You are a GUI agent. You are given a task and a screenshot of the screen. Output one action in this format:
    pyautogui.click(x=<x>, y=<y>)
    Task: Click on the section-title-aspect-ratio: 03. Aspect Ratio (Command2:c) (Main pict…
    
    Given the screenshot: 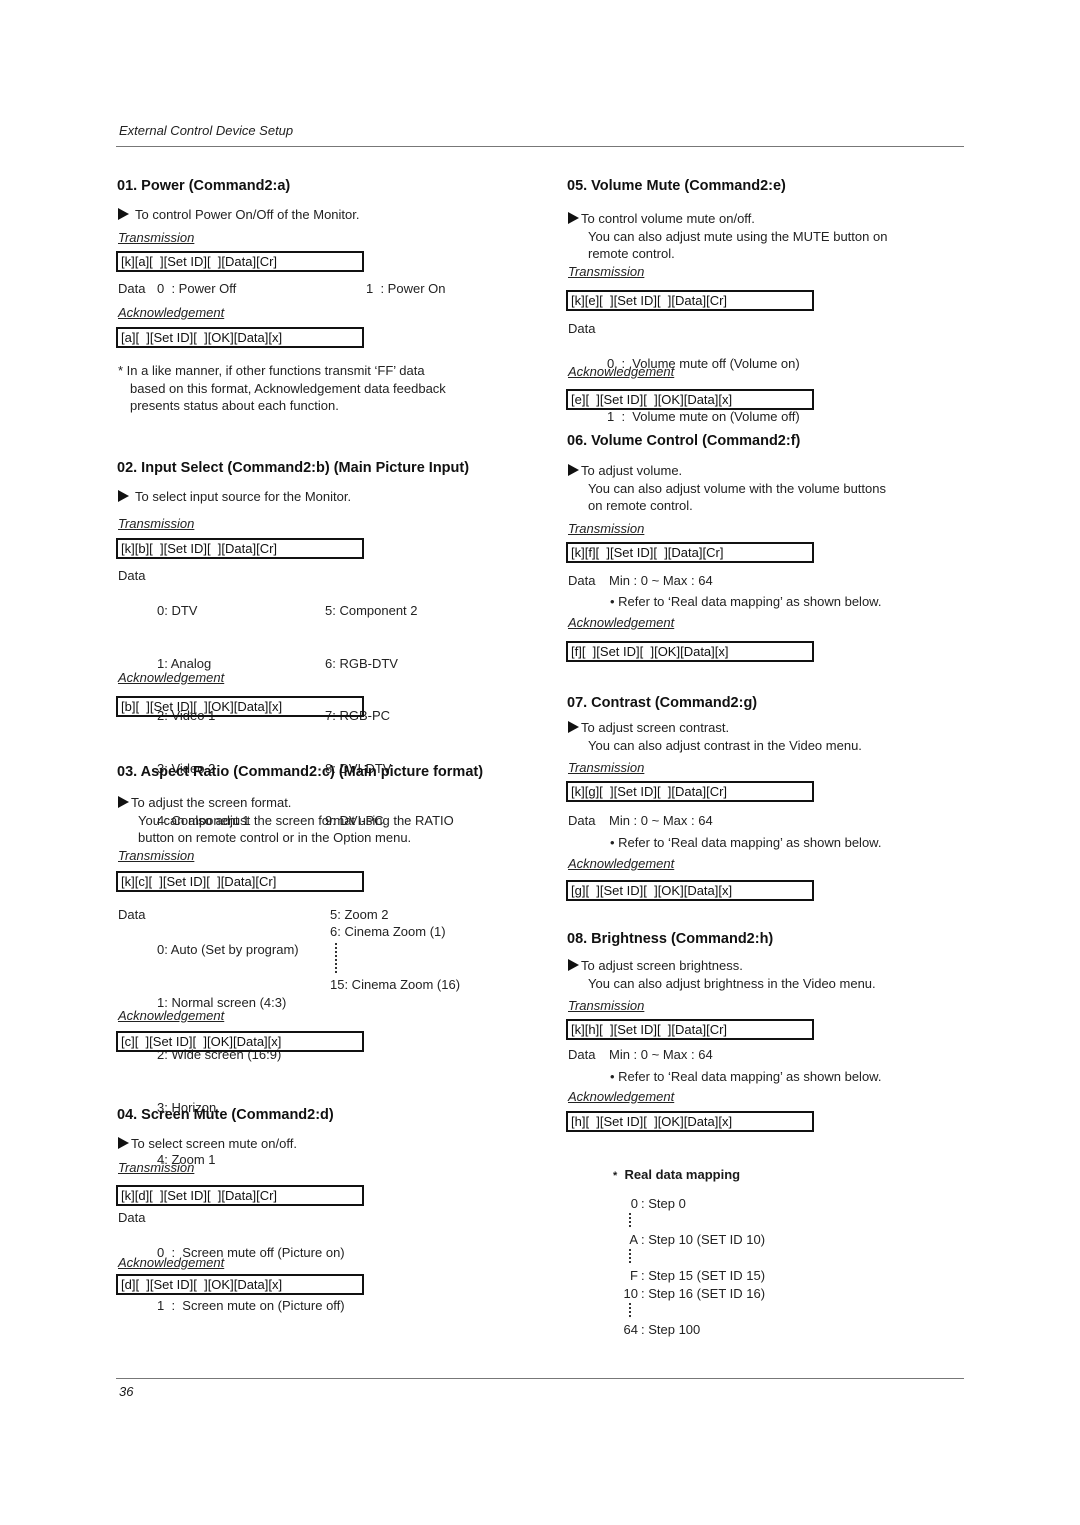 What is the action you would take?
    pyautogui.click(x=300, y=772)
    